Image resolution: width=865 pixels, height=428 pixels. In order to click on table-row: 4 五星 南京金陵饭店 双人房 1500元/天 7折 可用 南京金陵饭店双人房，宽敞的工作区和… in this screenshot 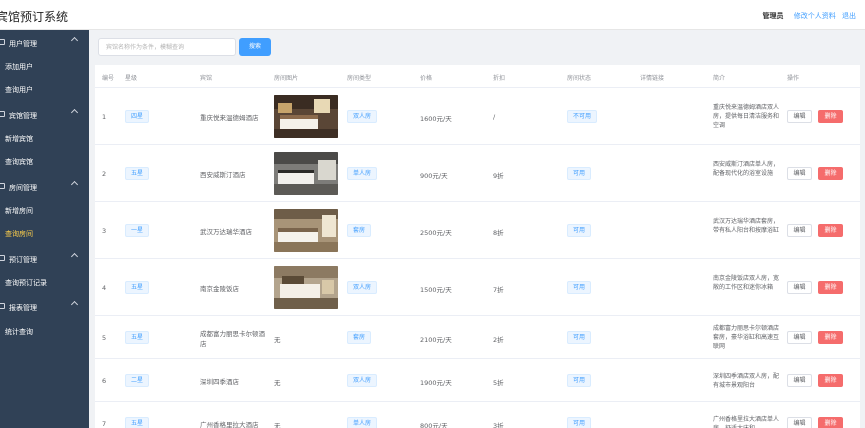, I will do `click(477, 287)`.